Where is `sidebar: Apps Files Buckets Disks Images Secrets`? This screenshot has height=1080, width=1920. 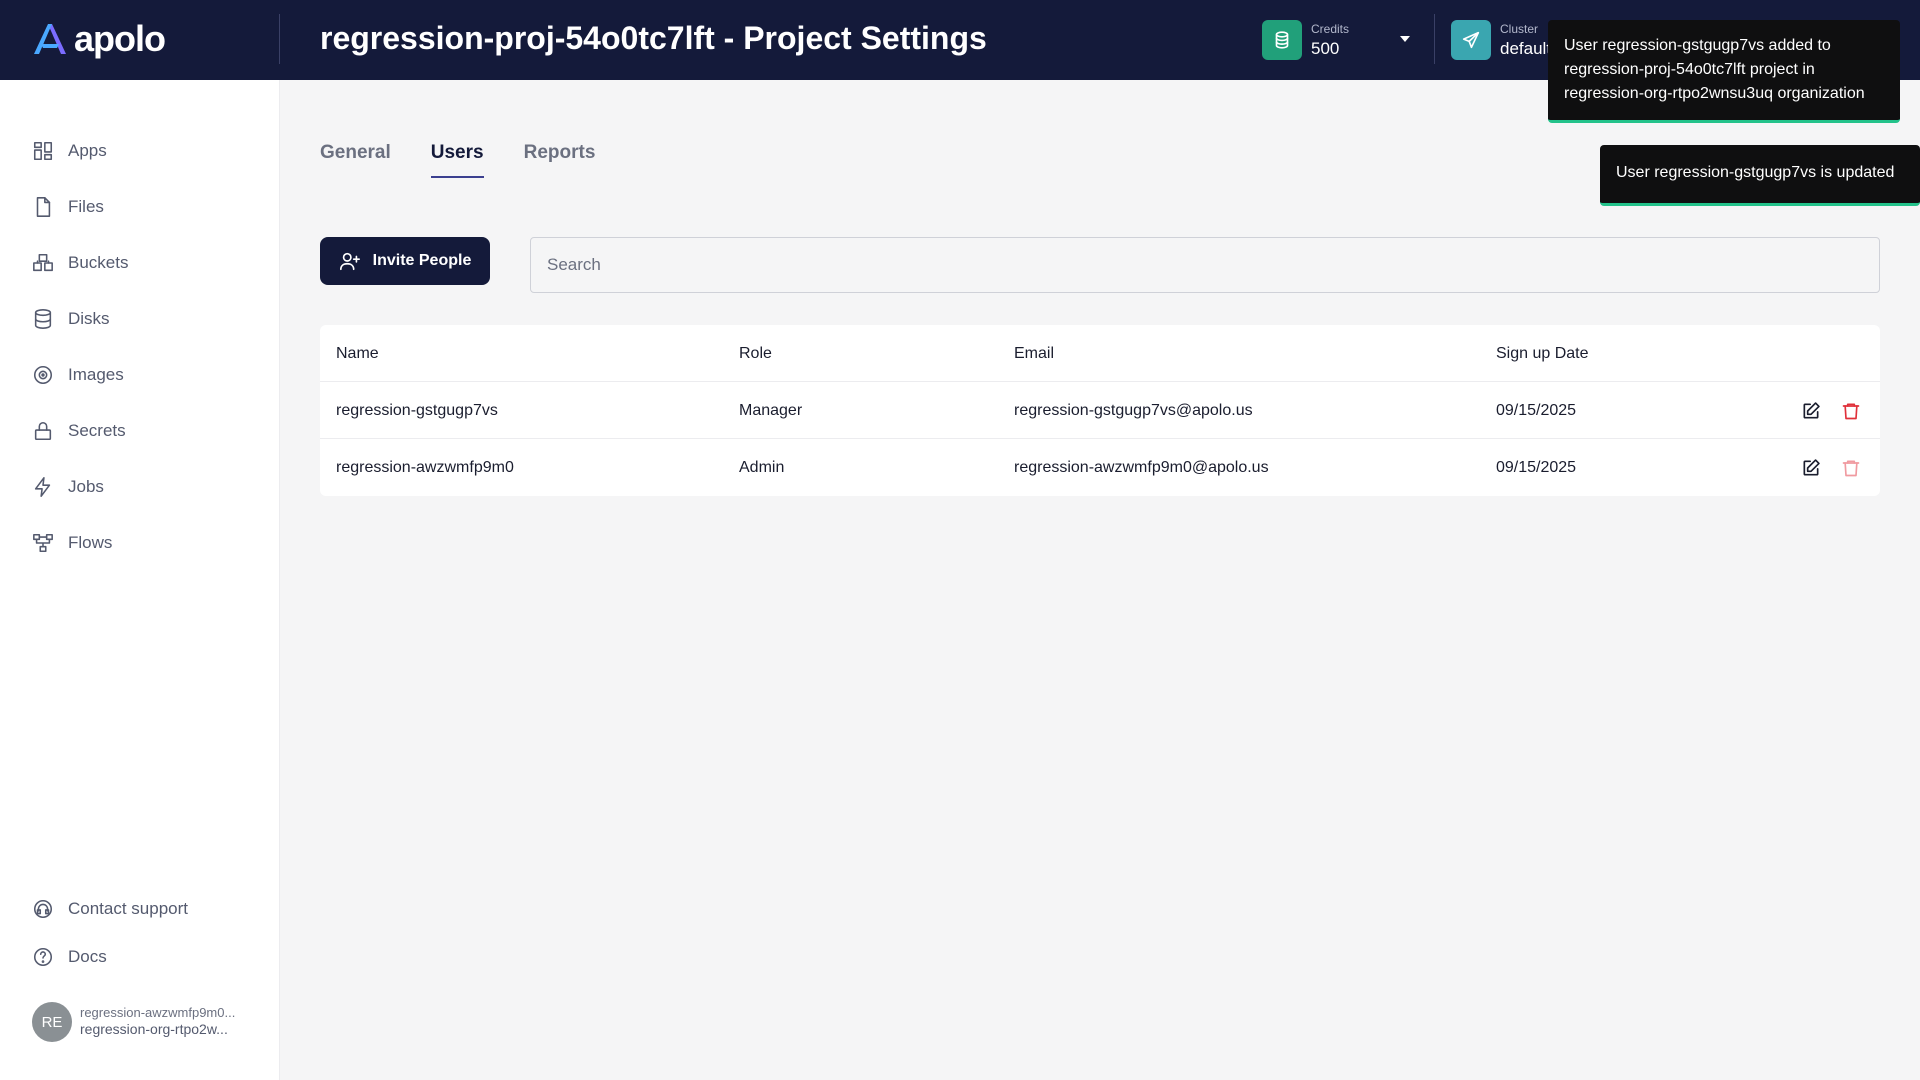
sidebar: Apps Files Buckets Disks Images Secrets is located at coordinates (140, 580).